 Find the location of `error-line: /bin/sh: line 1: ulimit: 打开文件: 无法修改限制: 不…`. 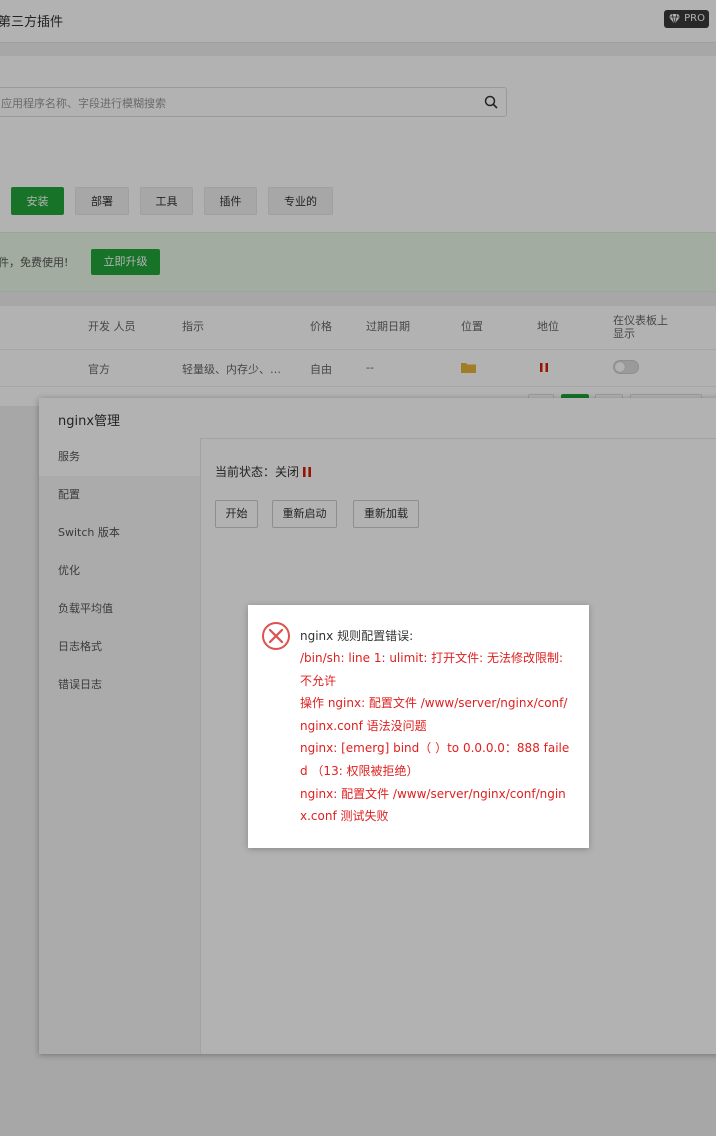

error-line: /bin/sh: line 1: ulimit: 打开文件: 无法修改限制: 不… is located at coordinates (432, 669).